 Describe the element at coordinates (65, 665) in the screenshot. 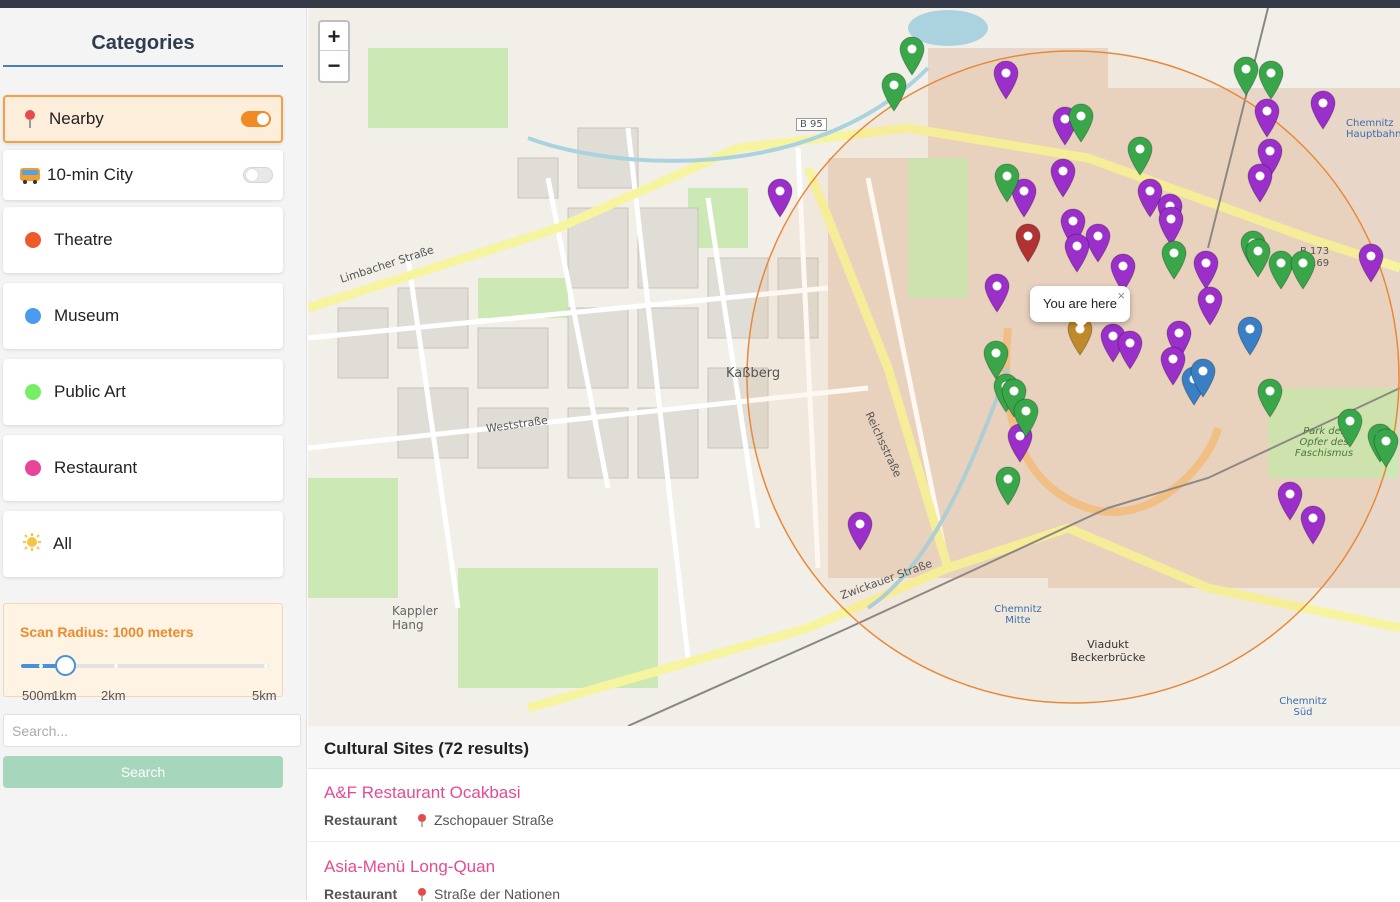

I see `radius-slider-handle` at that location.